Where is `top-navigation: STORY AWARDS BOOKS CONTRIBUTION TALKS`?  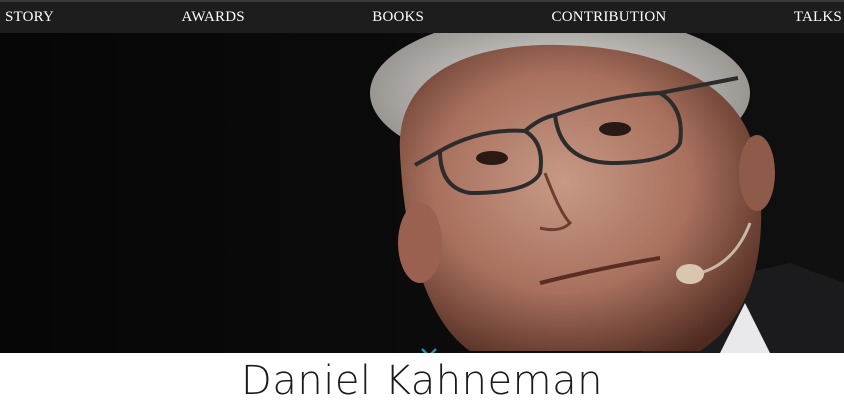
top-navigation: STORY AWARDS BOOKS CONTRIBUTION TALKS is located at coordinates (422, 16).